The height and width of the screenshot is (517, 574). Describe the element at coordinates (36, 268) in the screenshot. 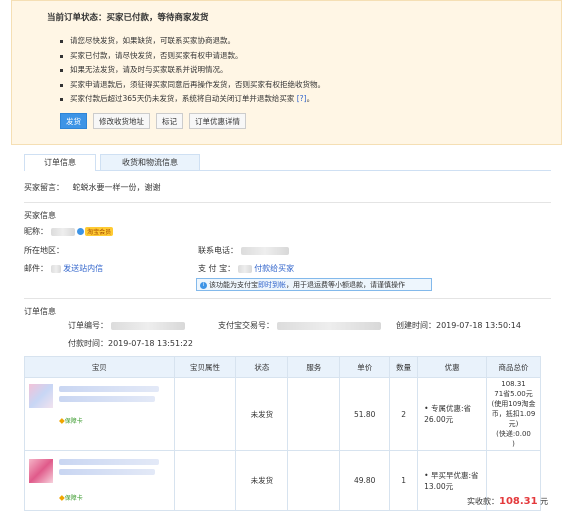

I see `email-label: 邮件：` at that location.